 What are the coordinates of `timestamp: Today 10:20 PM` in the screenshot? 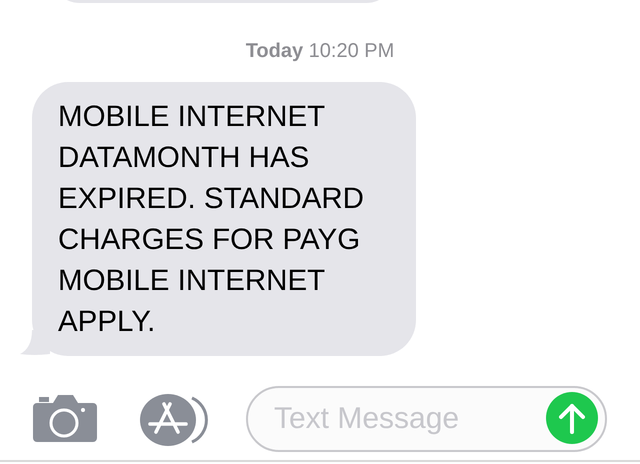 It's located at (320, 51).